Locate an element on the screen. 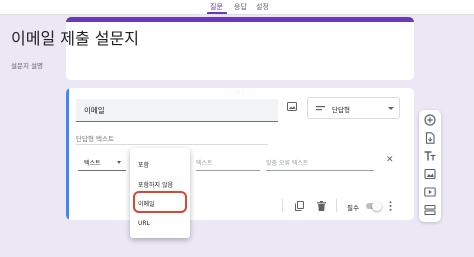 The image size is (474, 257). question-title-text: 이메일 is located at coordinates (94, 110).